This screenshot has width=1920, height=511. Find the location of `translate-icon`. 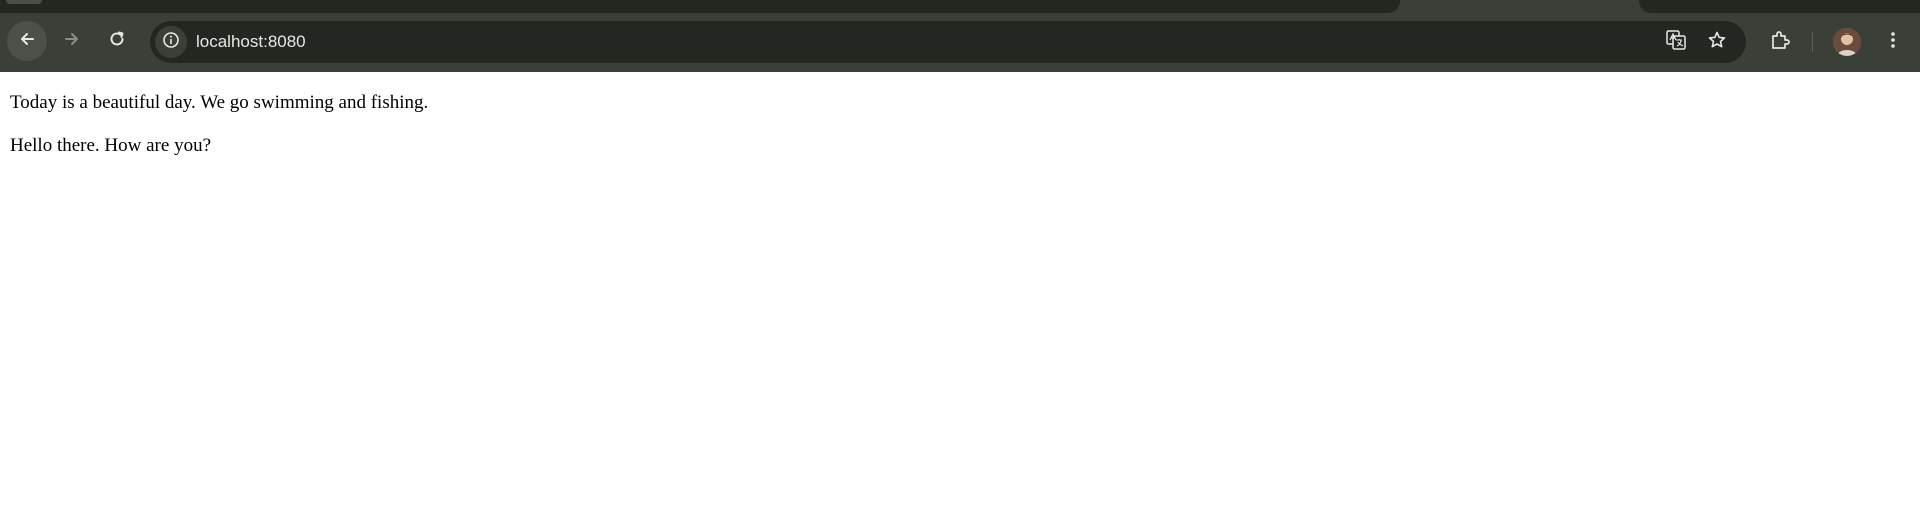

translate-icon is located at coordinates (1676, 42).